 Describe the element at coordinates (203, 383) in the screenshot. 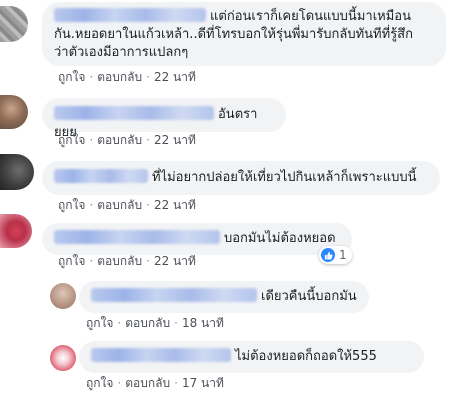

I see `timestamp: 17 นาที` at that location.